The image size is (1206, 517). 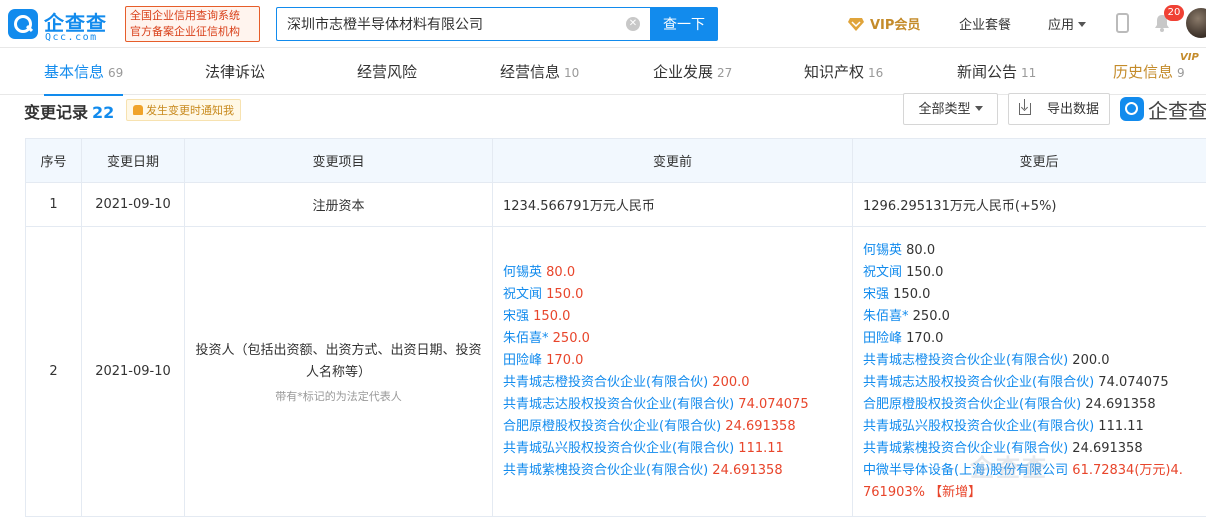 I want to click on qcc-logo: 企查查 Qcc.com, so click(x=64, y=24).